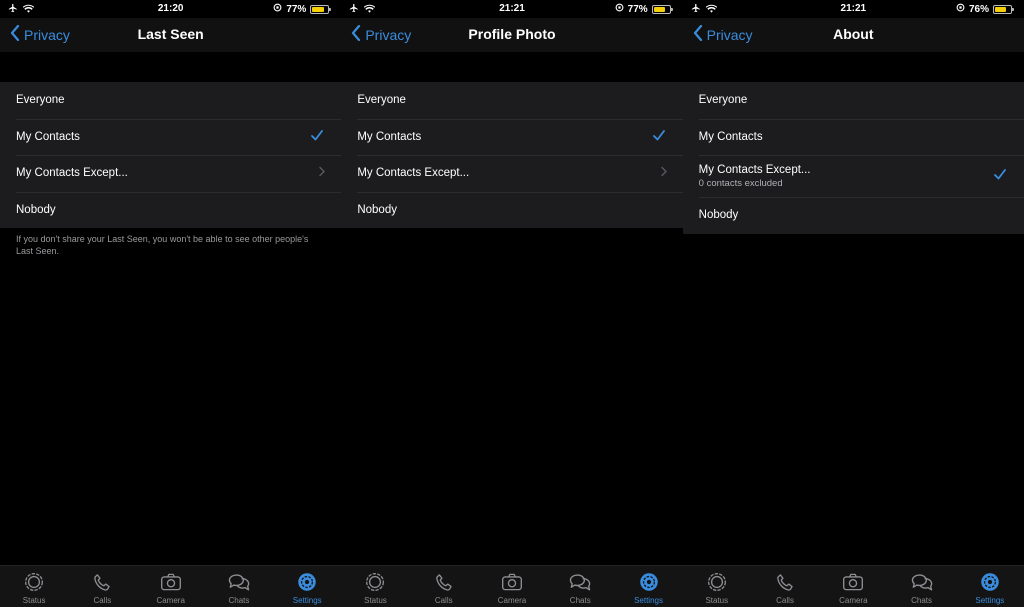  I want to click on option-row: My Contacts Except... 0 contacts excluded, so click(853, 176).